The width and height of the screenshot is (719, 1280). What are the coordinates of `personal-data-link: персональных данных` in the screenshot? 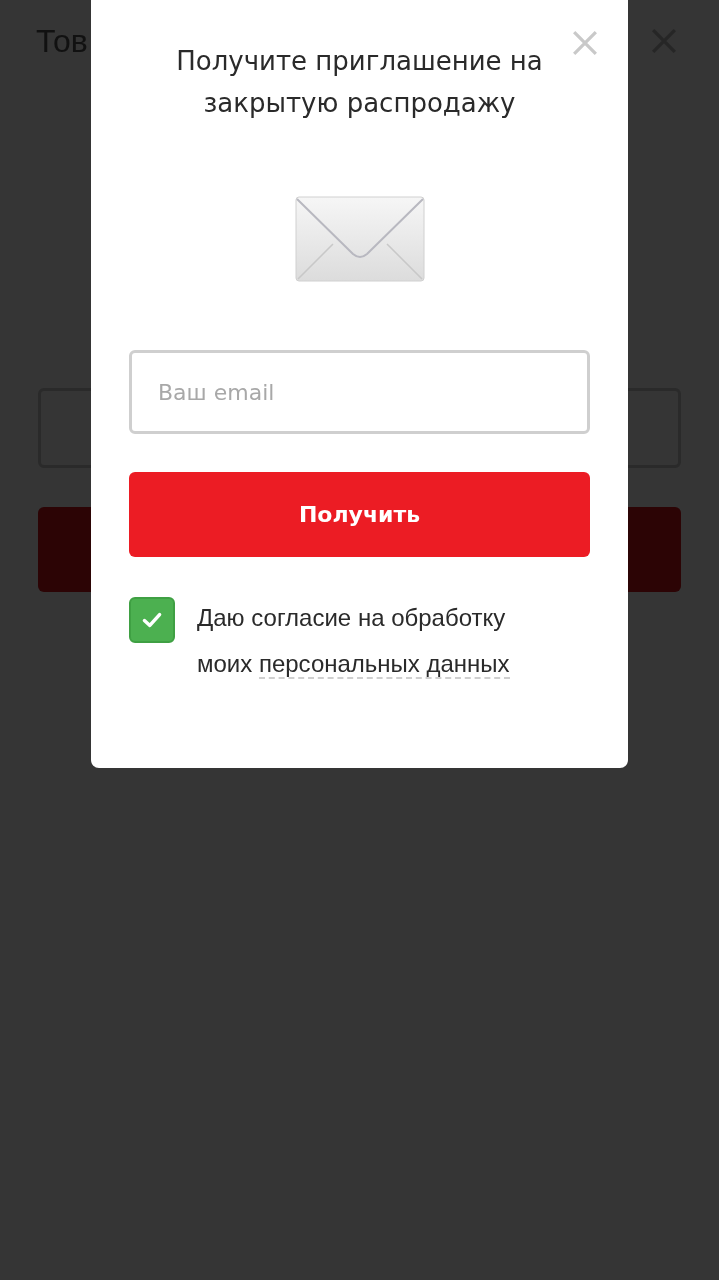 It's located at (384, 664).